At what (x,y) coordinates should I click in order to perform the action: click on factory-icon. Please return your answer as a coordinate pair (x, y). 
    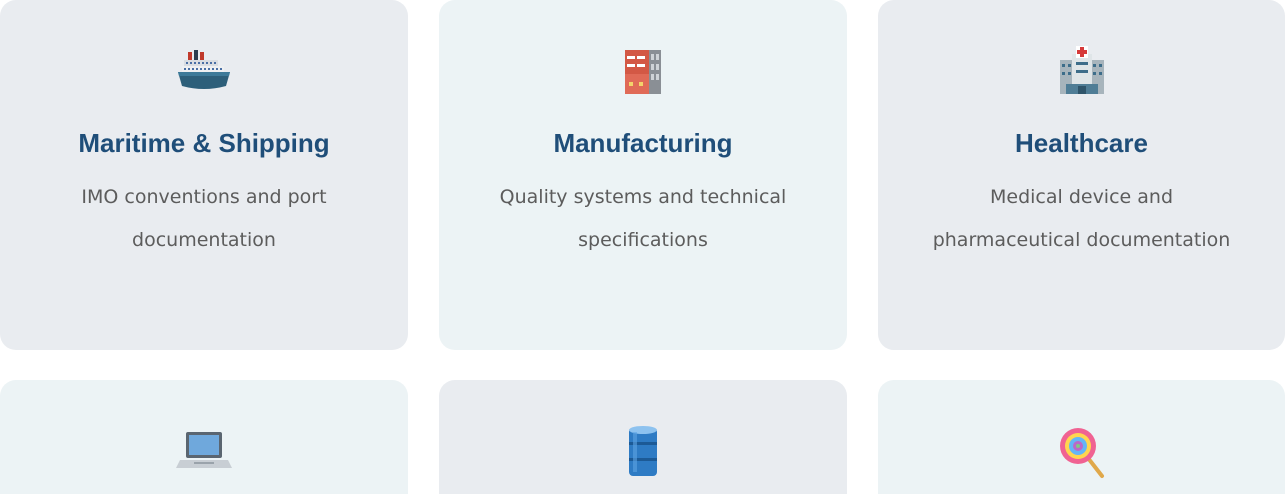
    Looking at the image, I should click on (643, 72).